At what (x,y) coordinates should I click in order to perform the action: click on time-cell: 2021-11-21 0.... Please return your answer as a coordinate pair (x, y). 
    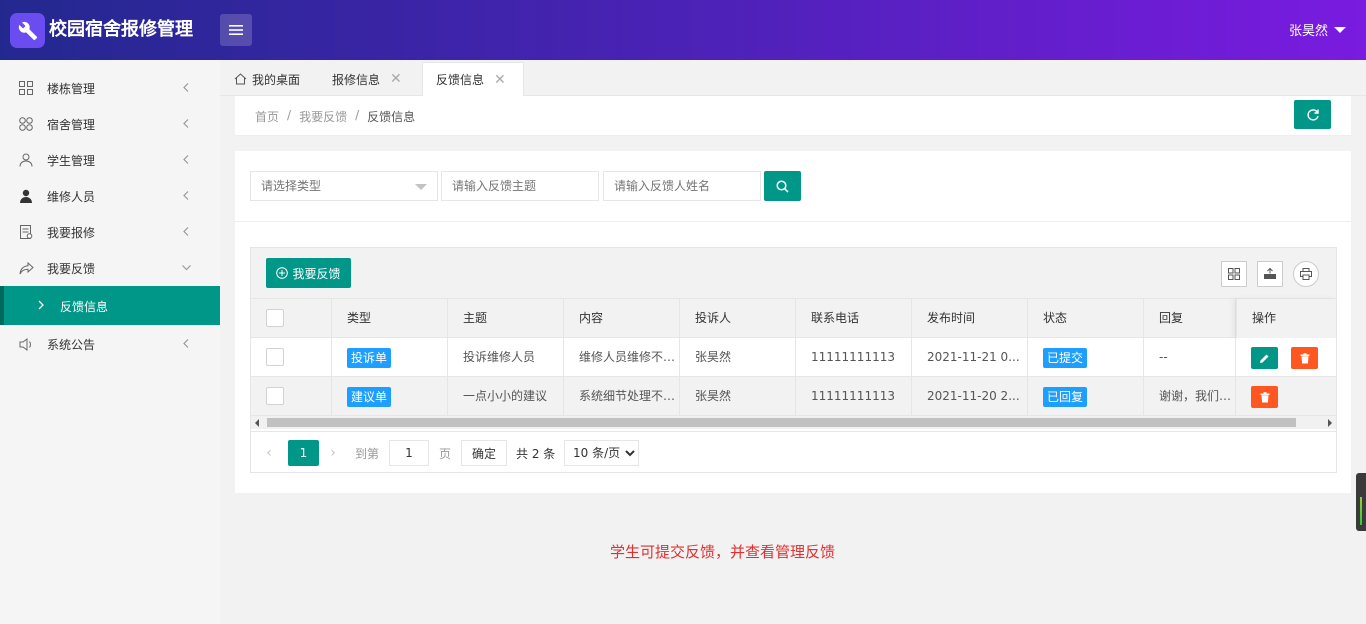
    Looking at the image, I should click on (970, 357).